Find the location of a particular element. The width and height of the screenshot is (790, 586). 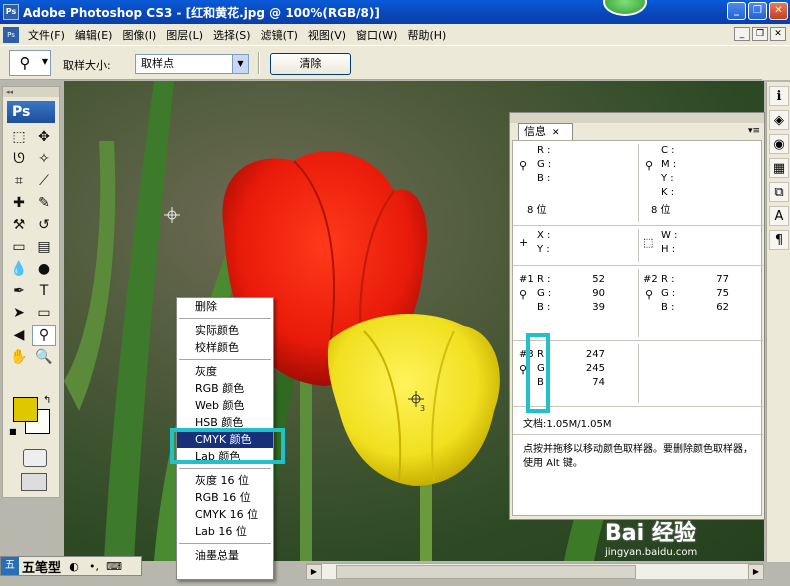

sampler-1-g-label: G : is located at coordinates (544, 293).